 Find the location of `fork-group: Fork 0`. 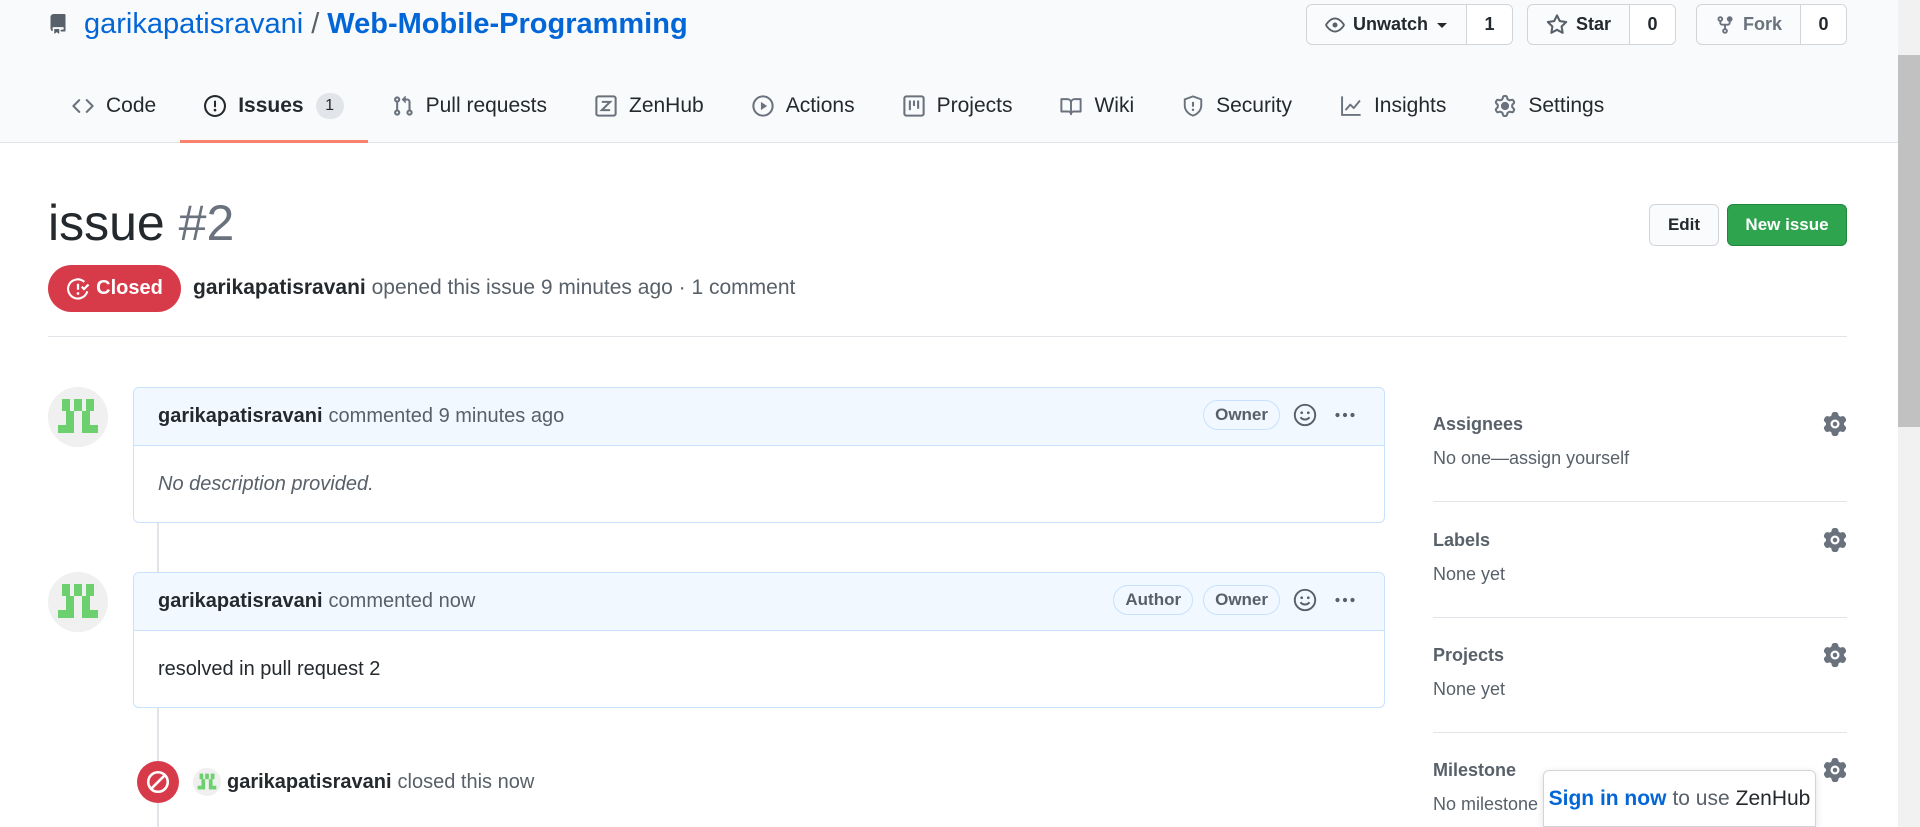

fork-group: Fork 0 is located at coordinates (1772, 24).